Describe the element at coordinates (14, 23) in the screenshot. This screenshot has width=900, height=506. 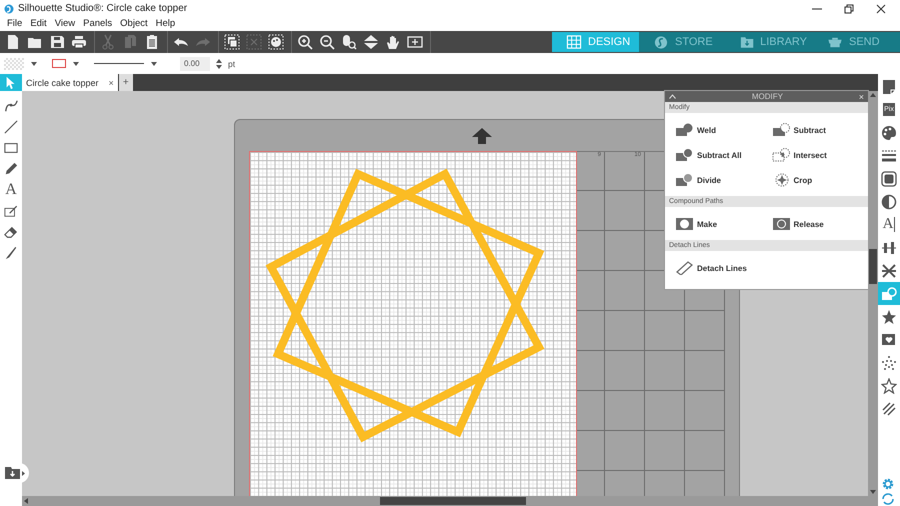
I see `menu-item: File` at that location.